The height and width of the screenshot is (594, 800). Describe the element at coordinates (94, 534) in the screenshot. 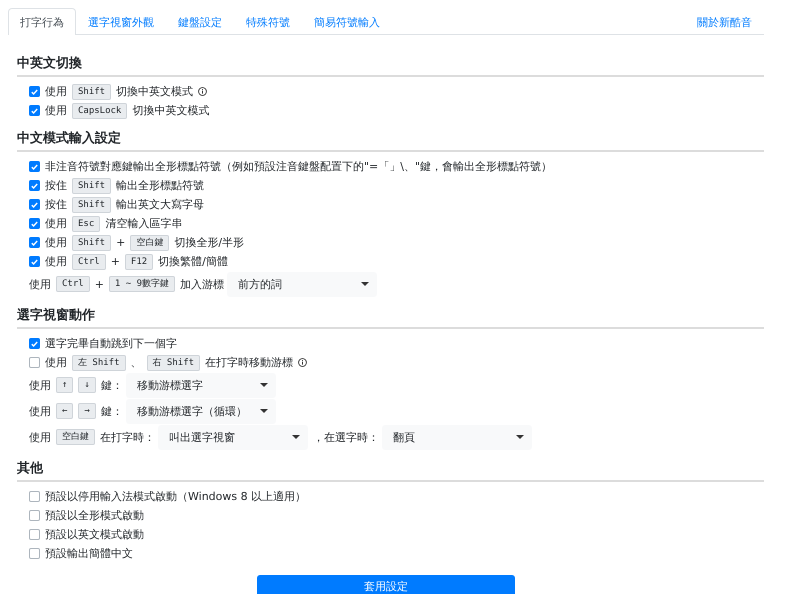

I see `label-text: 預設以英文模式啟動` at that location.